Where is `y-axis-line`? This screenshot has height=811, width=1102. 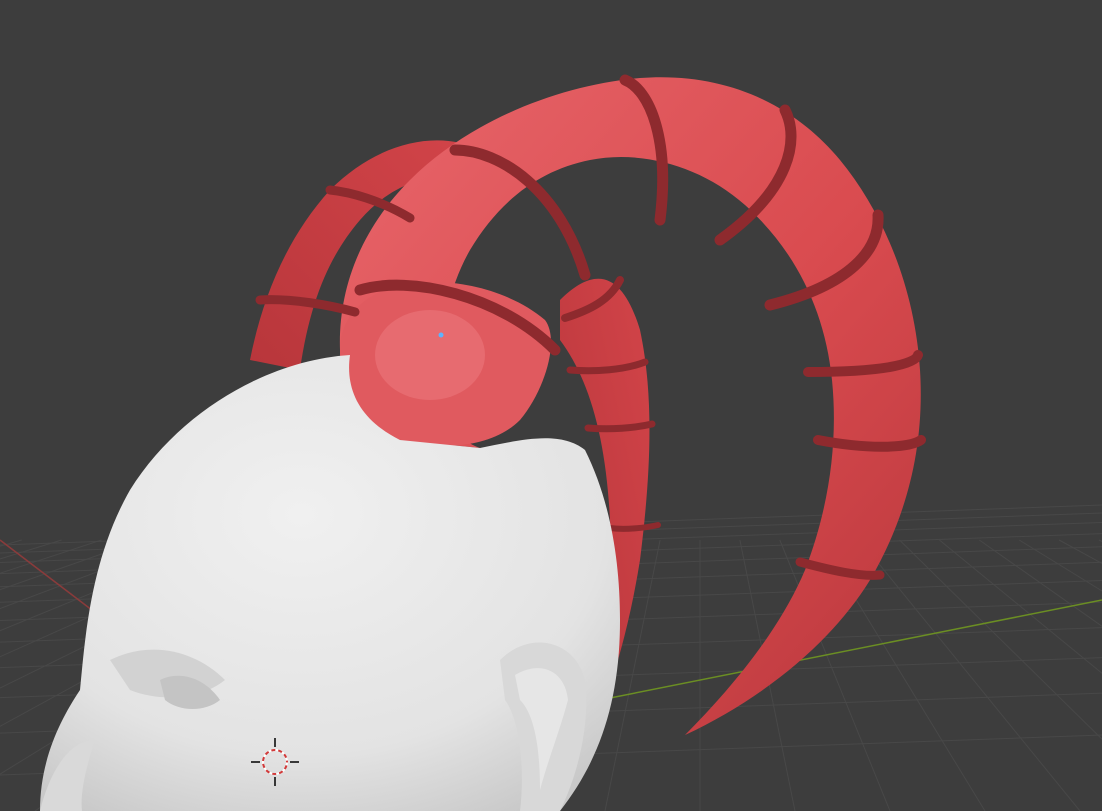 y-axis-line is located at coordinates (850, 650).